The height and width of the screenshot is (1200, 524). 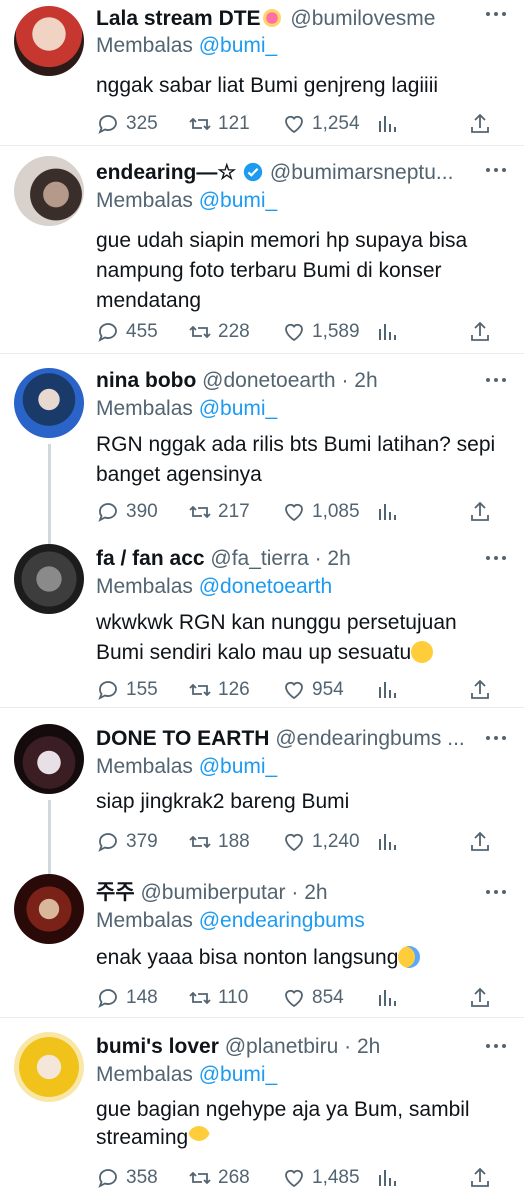 I want to click on author-handle: @donetoearth, so click(x=268, y=380).